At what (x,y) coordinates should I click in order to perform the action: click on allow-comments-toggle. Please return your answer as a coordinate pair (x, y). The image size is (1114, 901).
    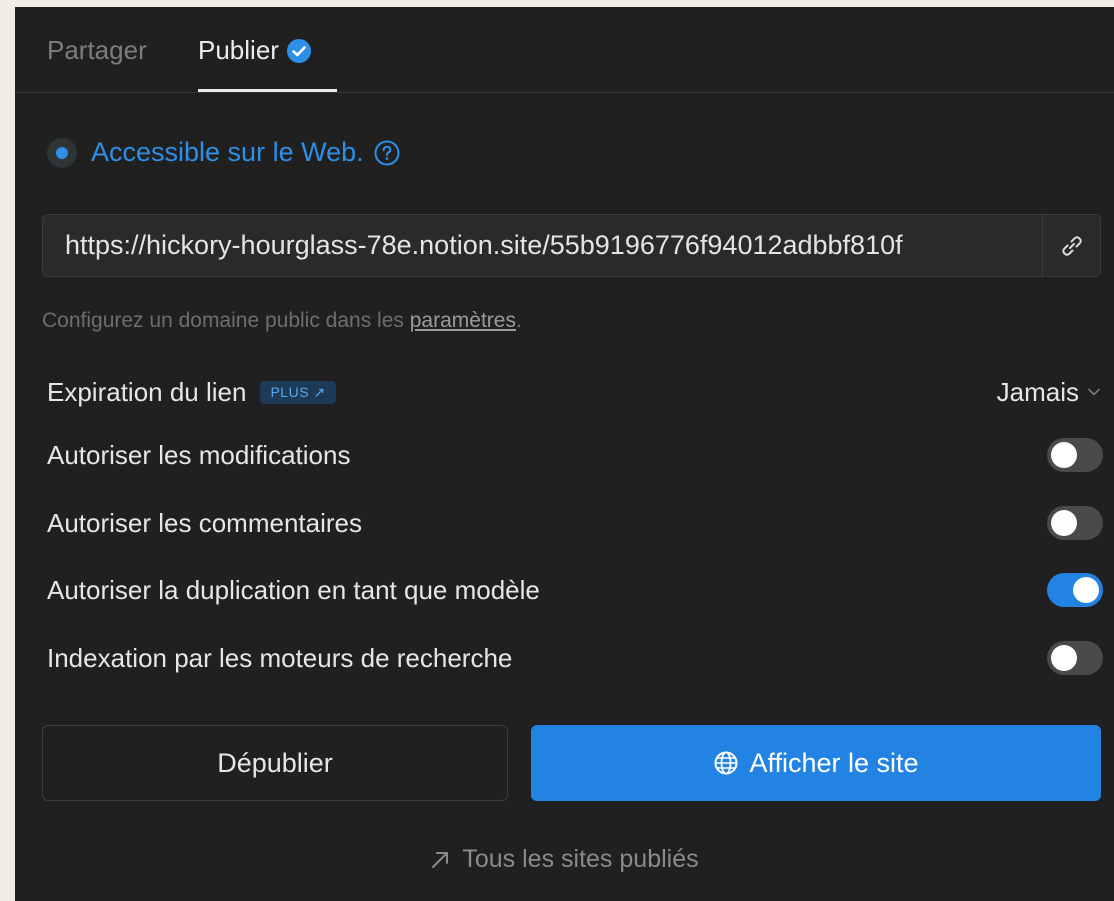
    Looking at the image, I should click on (1075, 523).